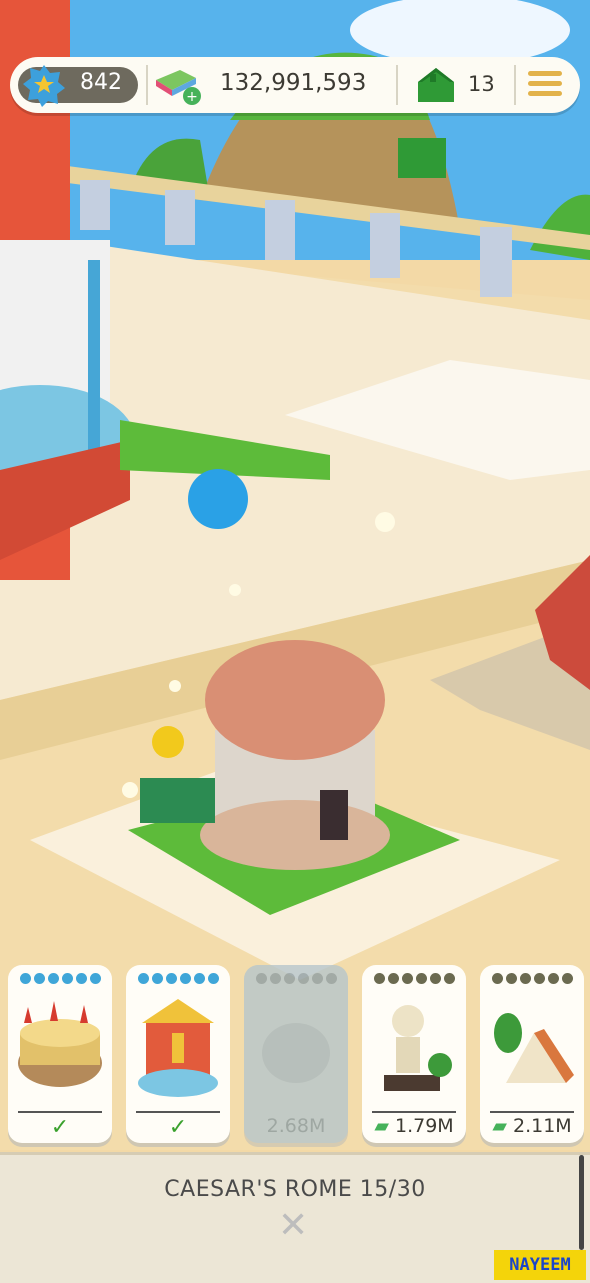 Image resolution: width=590 pixels, height=1283 pixels. I want to click on houses-value: 13, so click(481, 84).